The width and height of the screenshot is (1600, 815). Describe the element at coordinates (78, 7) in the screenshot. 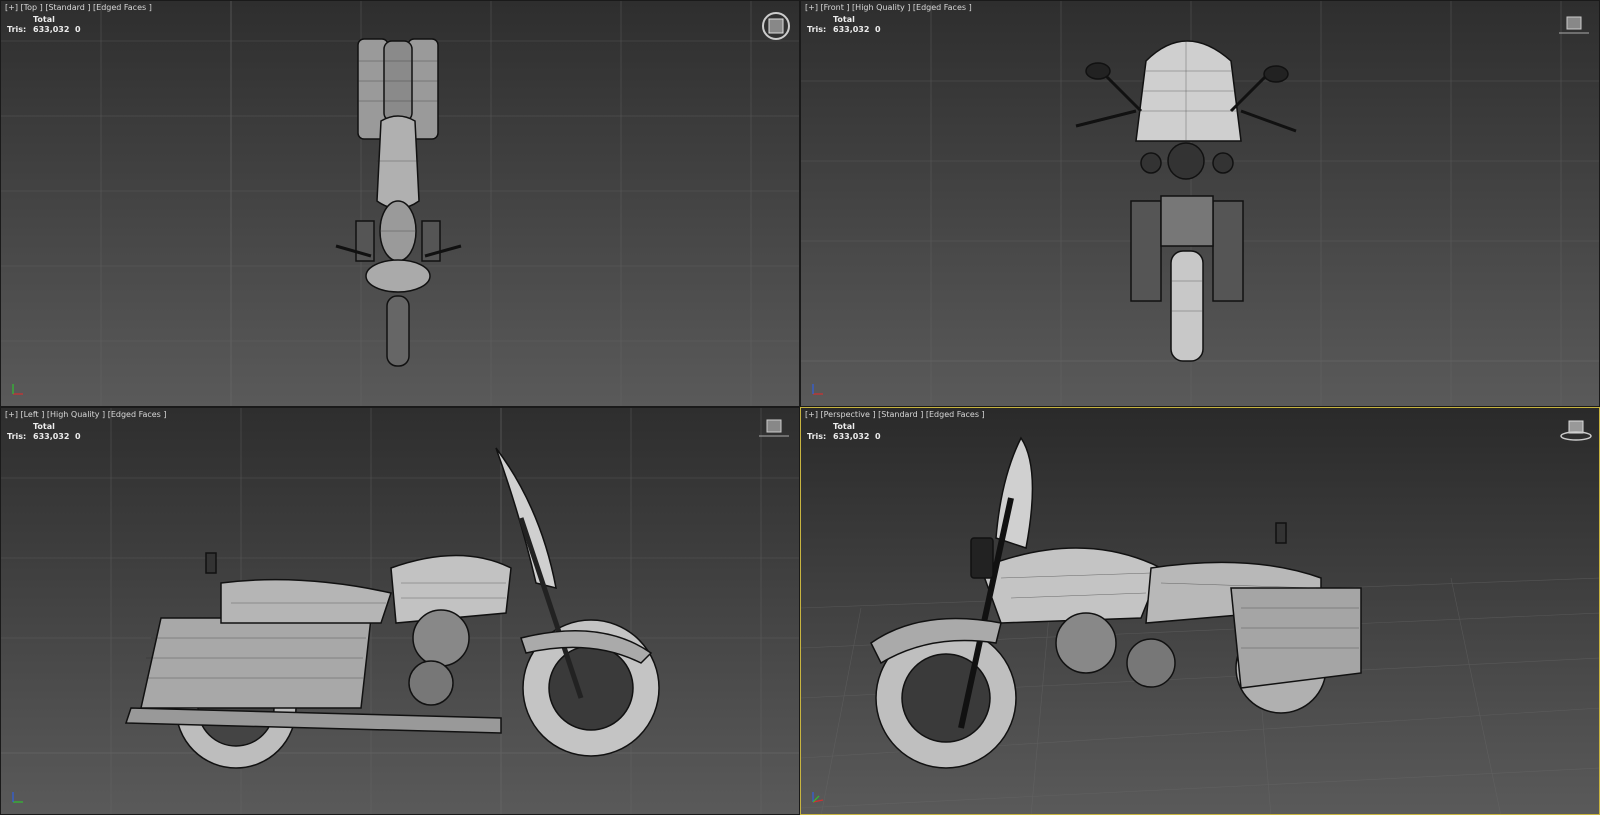

I see `viewport-label: [+] [Top ] [Standard ] [Edged Faces ]` at that location.